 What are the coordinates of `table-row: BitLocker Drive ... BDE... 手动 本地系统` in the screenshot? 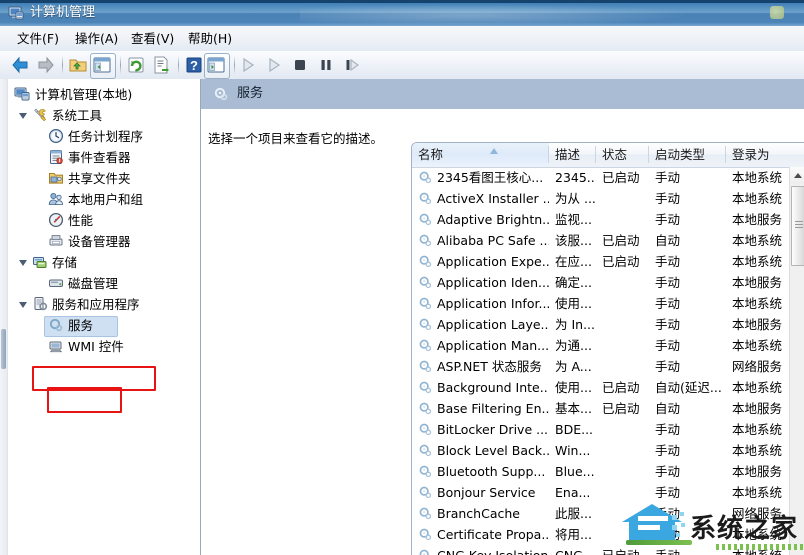 It's located at (600, 429).